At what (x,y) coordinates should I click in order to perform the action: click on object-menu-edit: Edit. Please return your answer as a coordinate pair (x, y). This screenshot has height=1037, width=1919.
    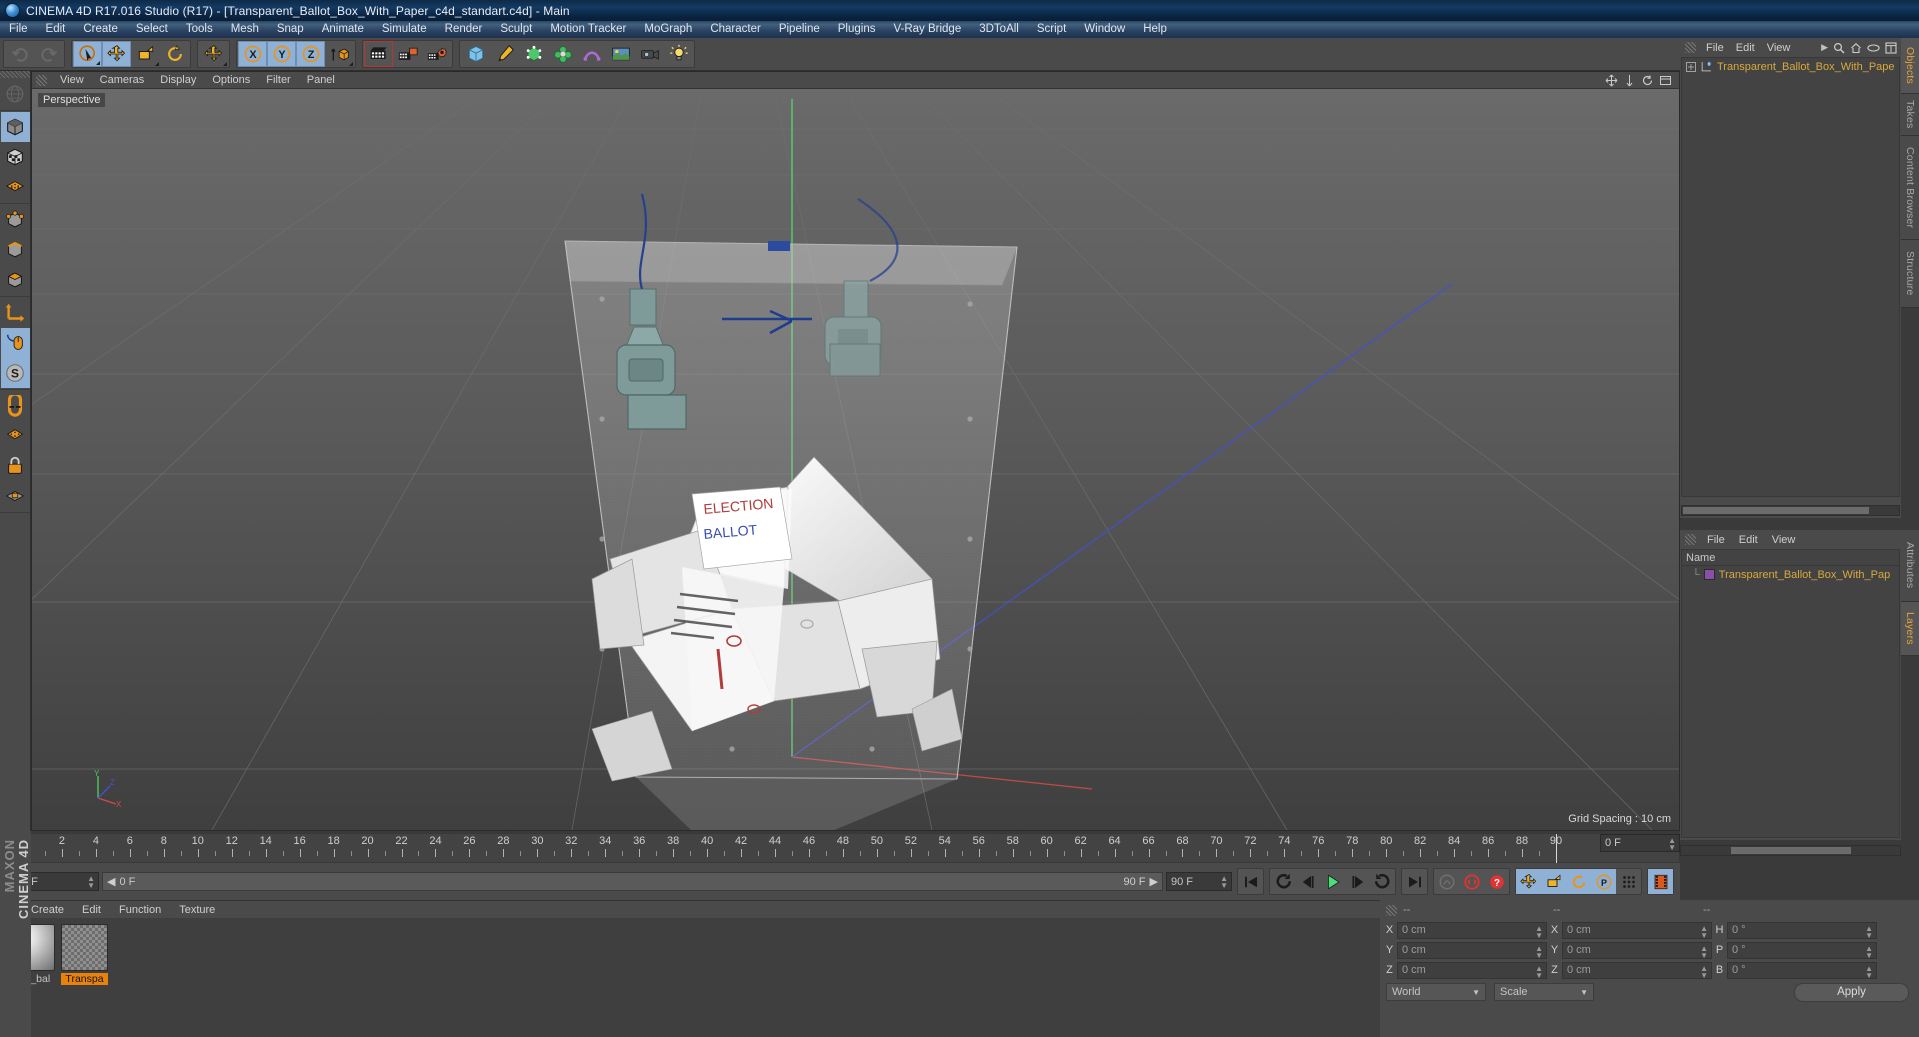
    Looking at the image, I should click on (1745, 48).